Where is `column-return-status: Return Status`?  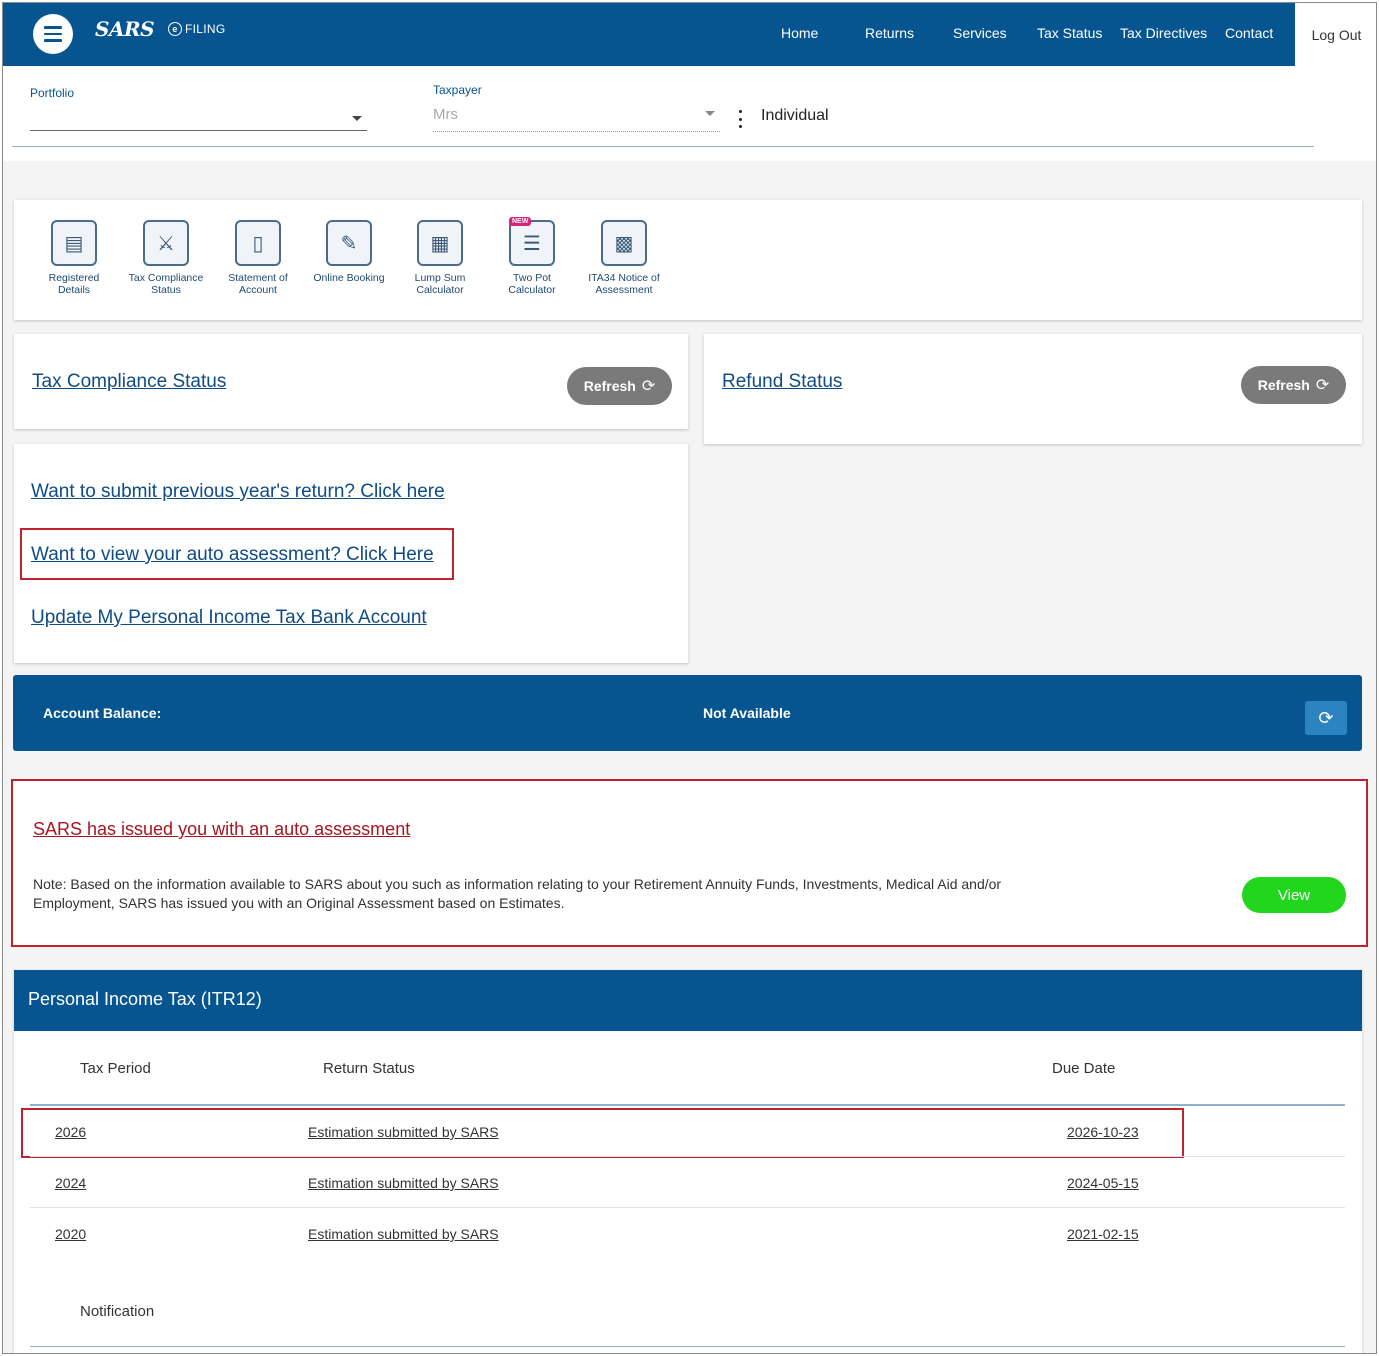
column-return-status: Return Status is located at coordinates (369, 1068).